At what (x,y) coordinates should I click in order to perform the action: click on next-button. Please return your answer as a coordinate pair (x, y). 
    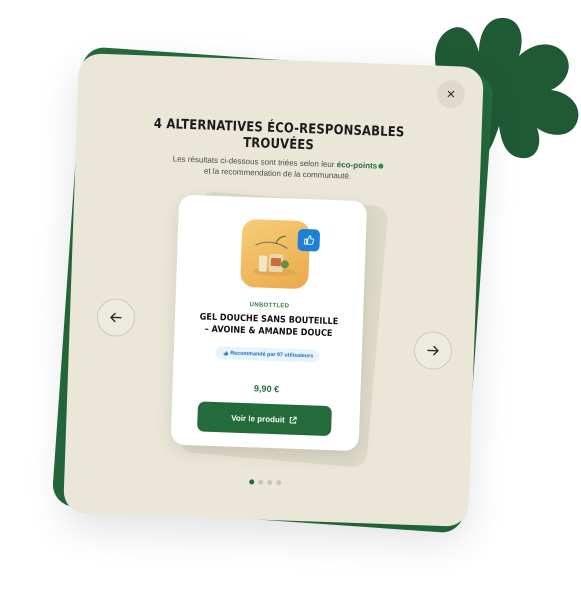
    Looking at the image, I should click on (433, 350).